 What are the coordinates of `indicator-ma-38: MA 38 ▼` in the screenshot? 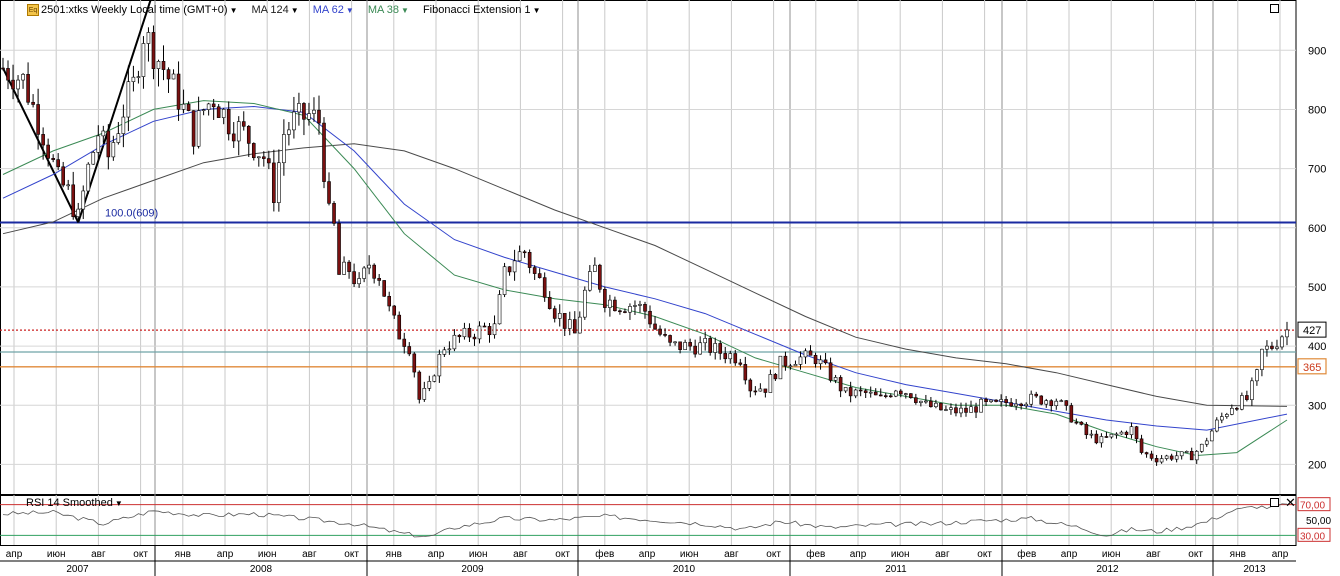 It's located at (388, 10).